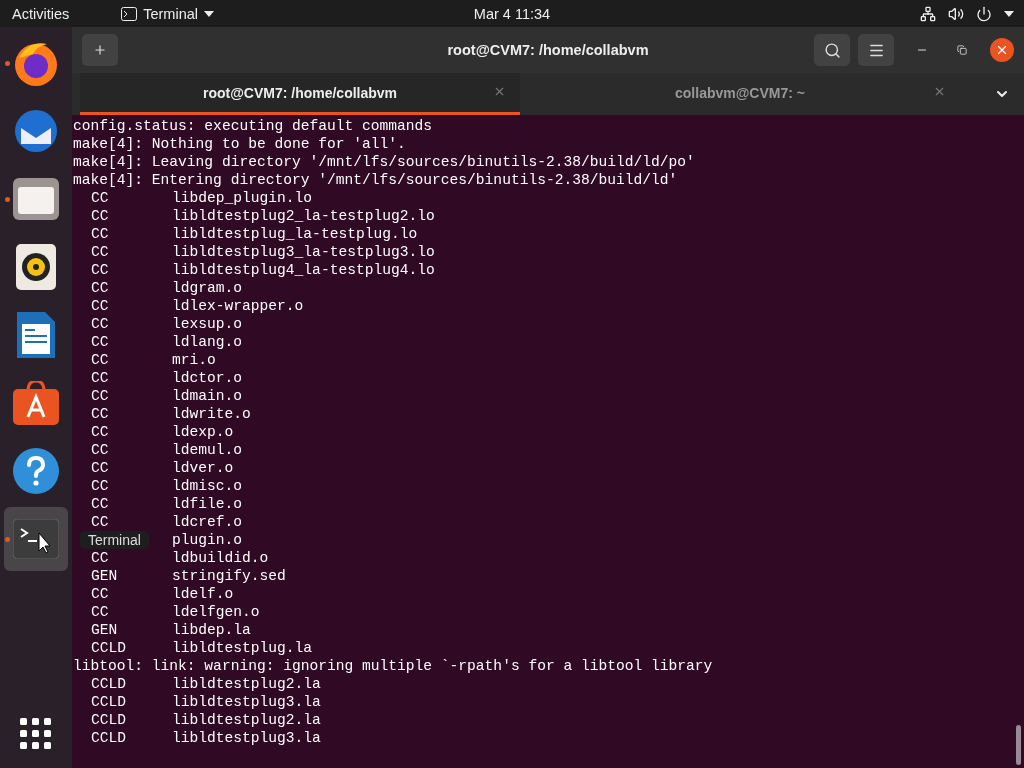  Describe the element at coordinates (207, 324) in the screenshot. I see `file-name: lexsup.o` at that location.